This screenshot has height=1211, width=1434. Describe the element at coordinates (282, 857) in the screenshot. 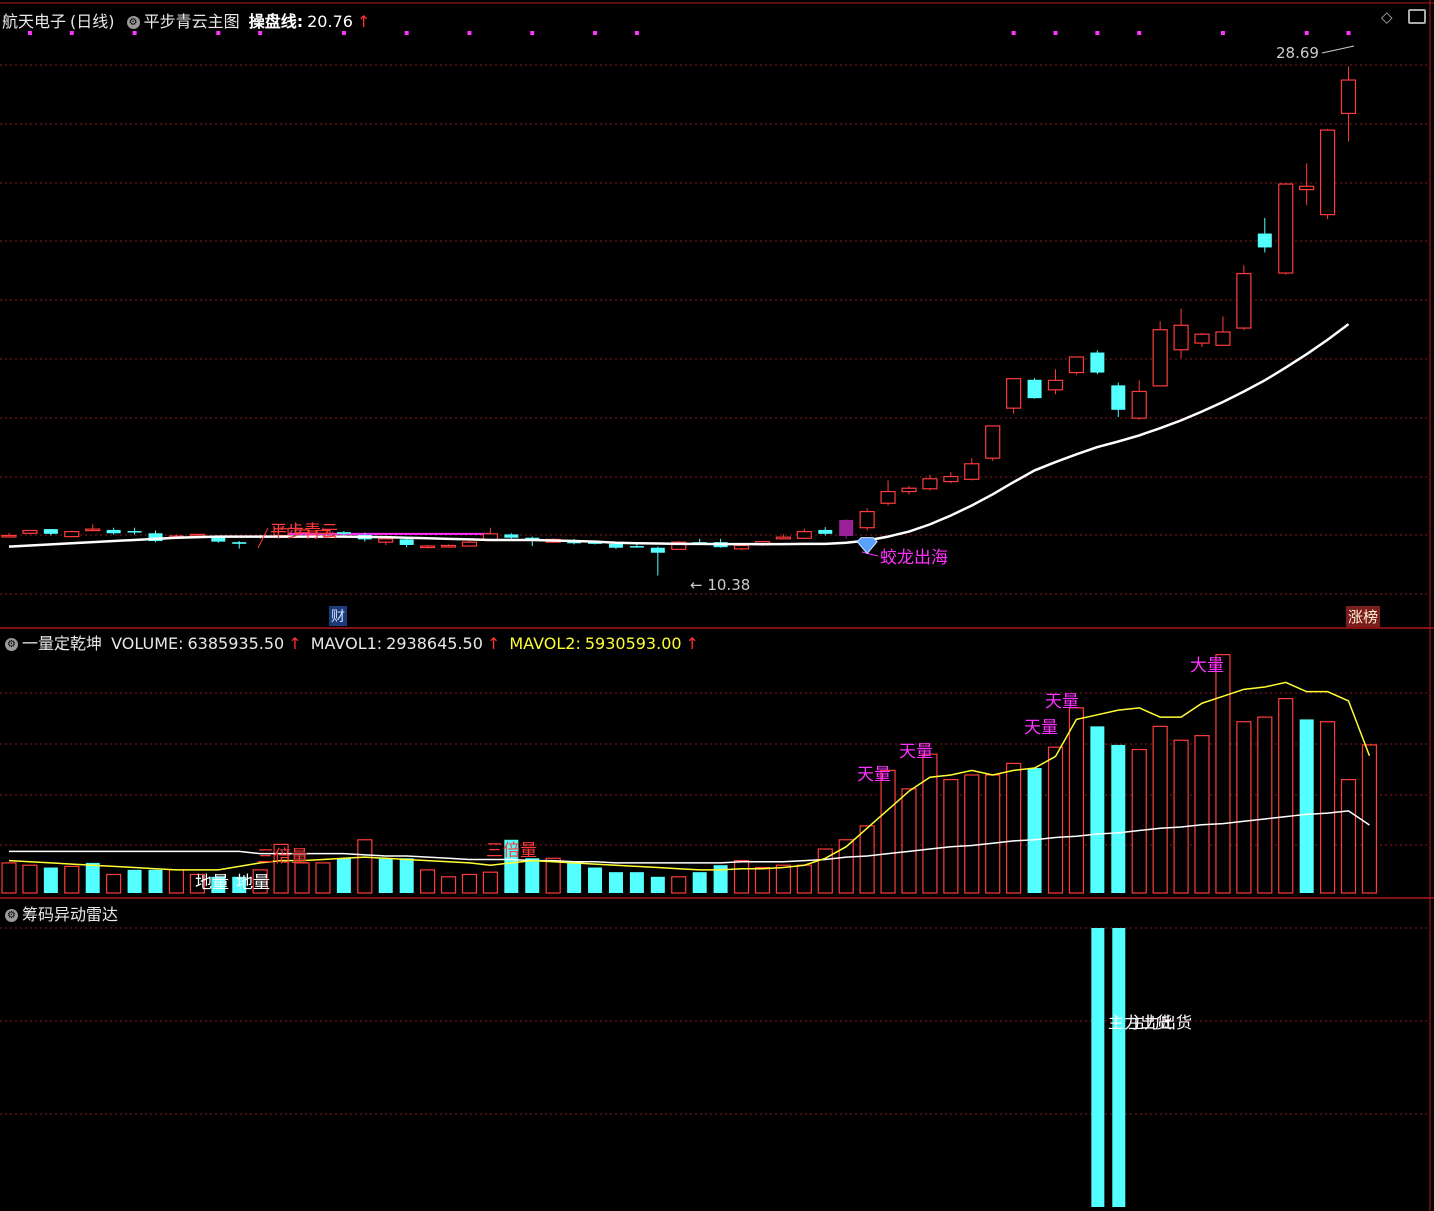

I see `volume-label: 三倍量` at that location.